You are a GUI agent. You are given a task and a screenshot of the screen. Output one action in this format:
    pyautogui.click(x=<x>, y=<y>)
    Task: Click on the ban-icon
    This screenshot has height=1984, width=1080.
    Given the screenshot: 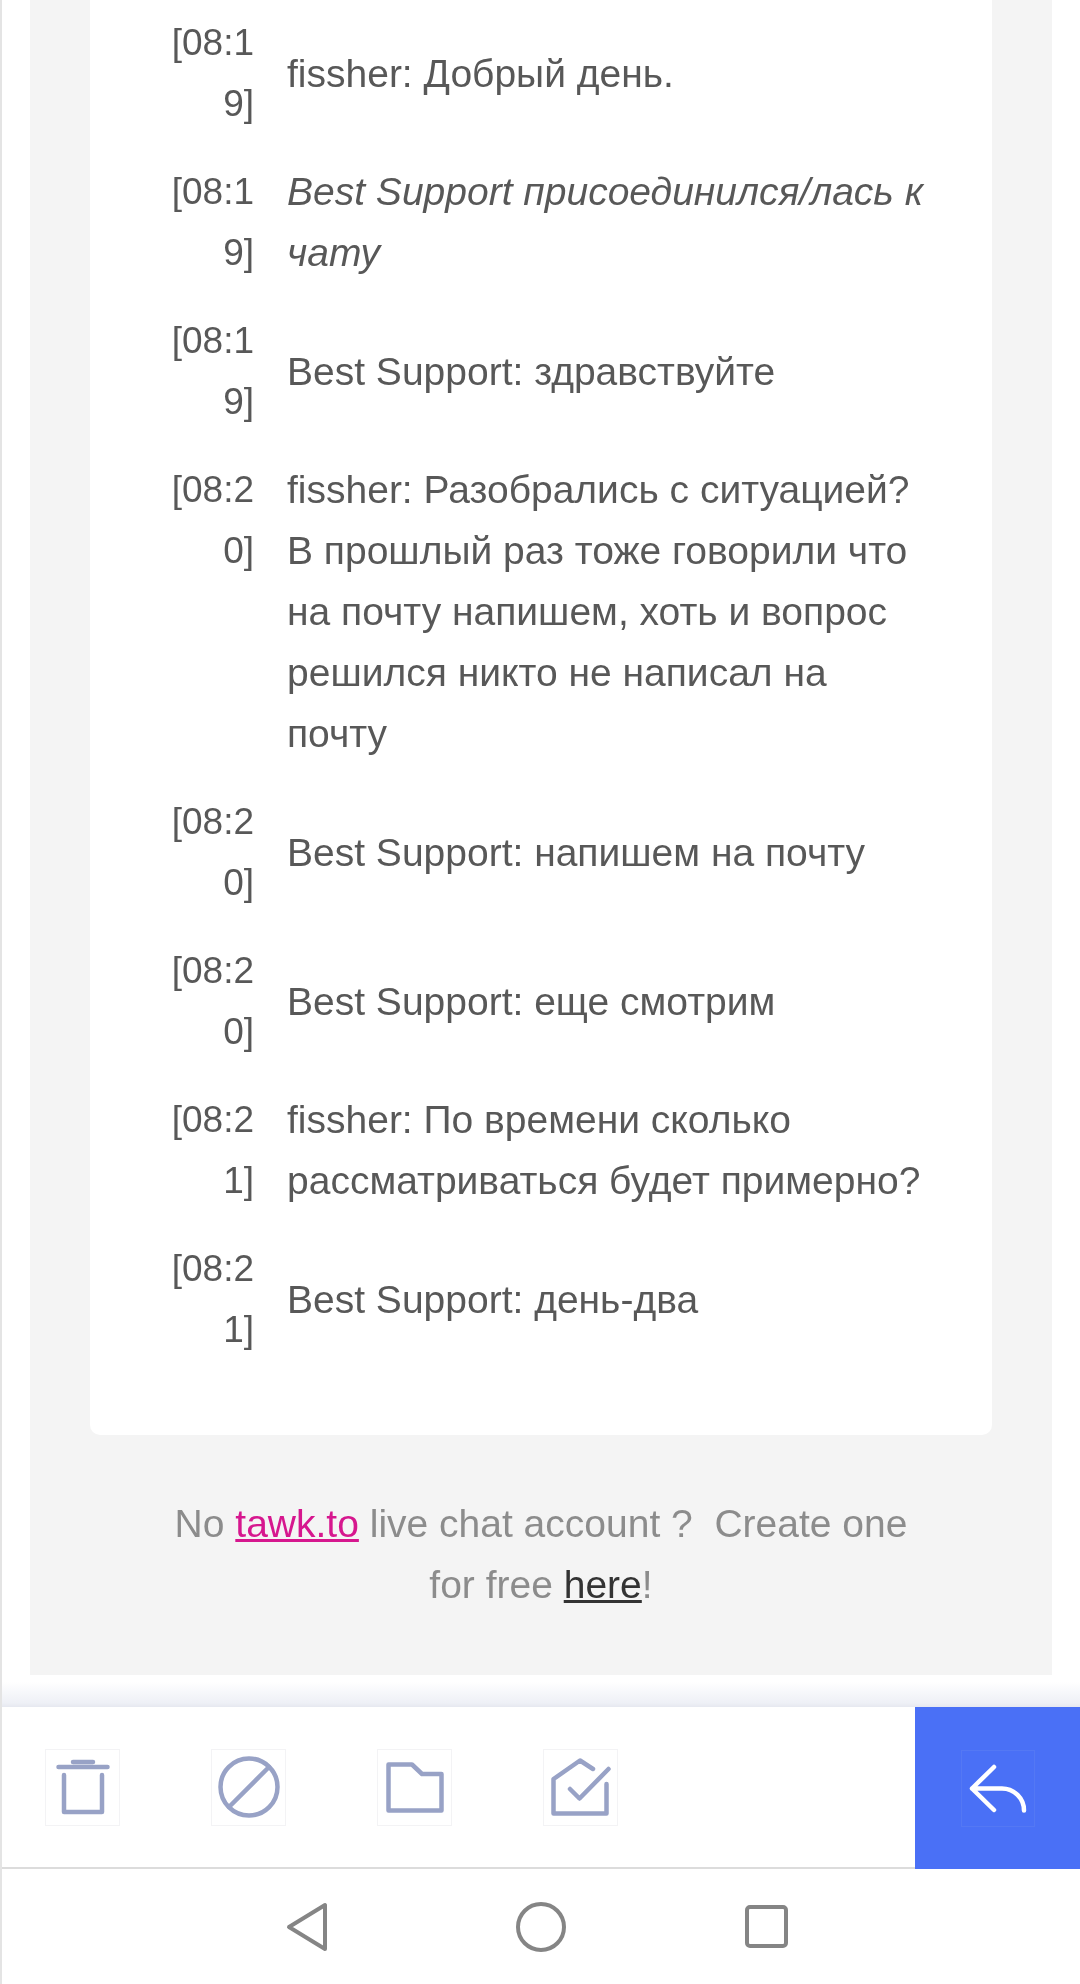 What is the action you would take?
    pyautogui.click(x=248, y=1787)
    